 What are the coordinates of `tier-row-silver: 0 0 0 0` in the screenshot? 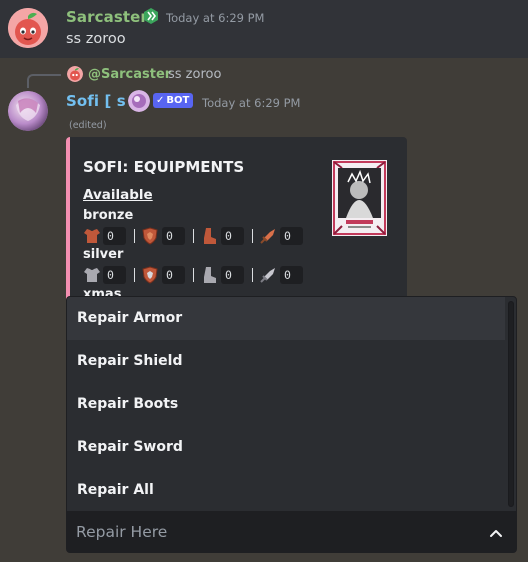 It's located at (198, 275).